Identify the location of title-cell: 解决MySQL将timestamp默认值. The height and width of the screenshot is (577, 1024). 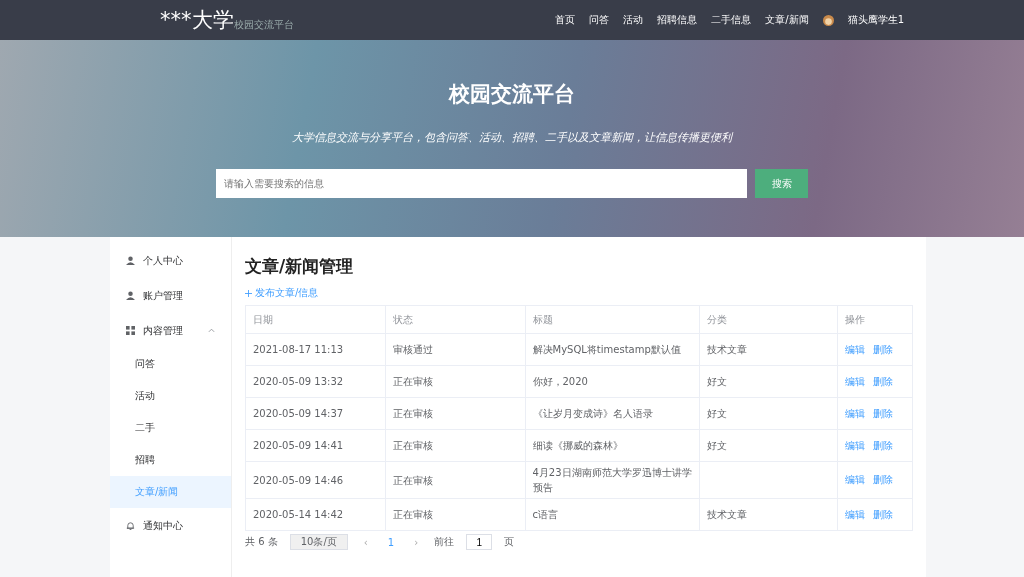
(612, 349).